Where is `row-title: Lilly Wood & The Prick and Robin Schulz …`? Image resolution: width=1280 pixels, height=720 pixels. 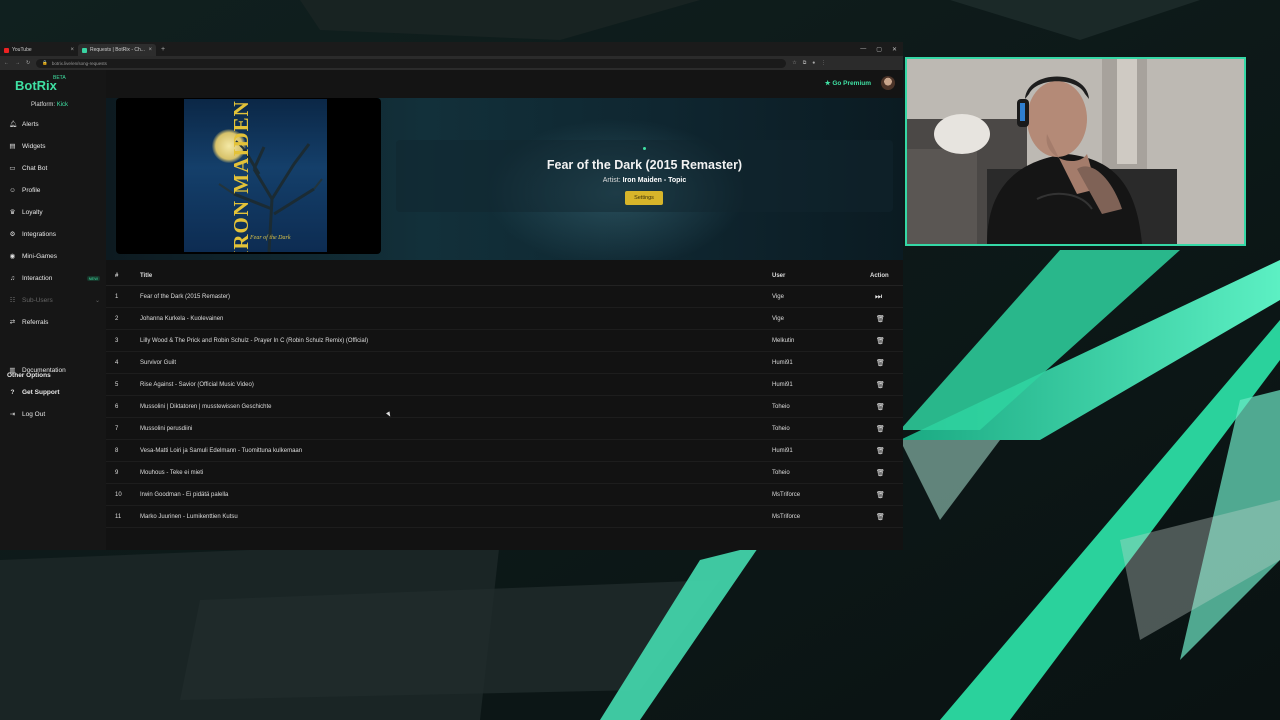
row-title: Lilly Wood & The Prick and Robin Schulz … is located at coordinates (254, 340).